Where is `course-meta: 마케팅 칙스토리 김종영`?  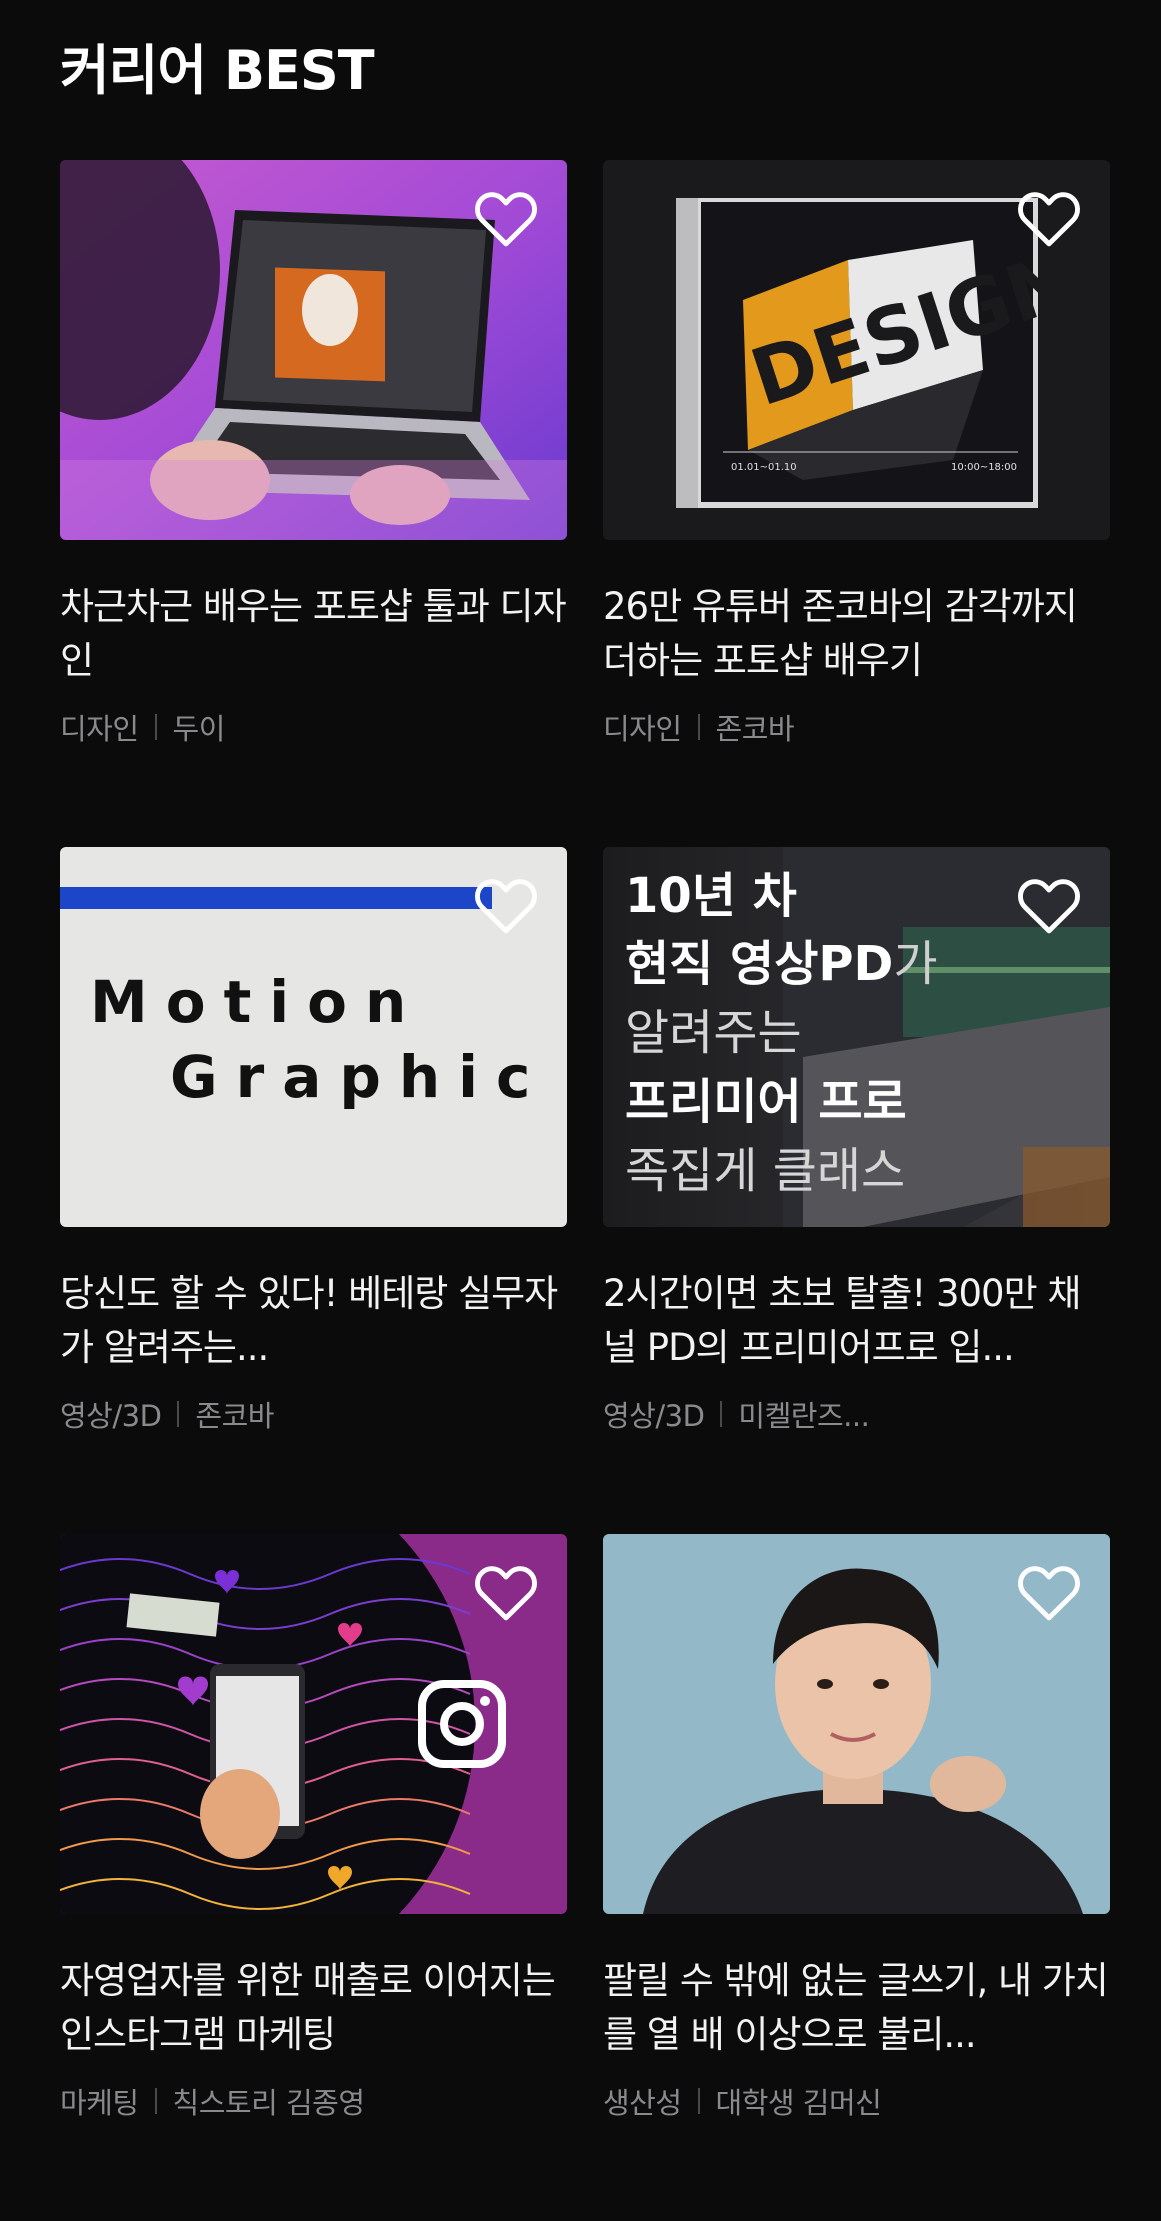
course-meta: 마케팅 칙스토리 김종영 is located at coordinates (313, 2101).